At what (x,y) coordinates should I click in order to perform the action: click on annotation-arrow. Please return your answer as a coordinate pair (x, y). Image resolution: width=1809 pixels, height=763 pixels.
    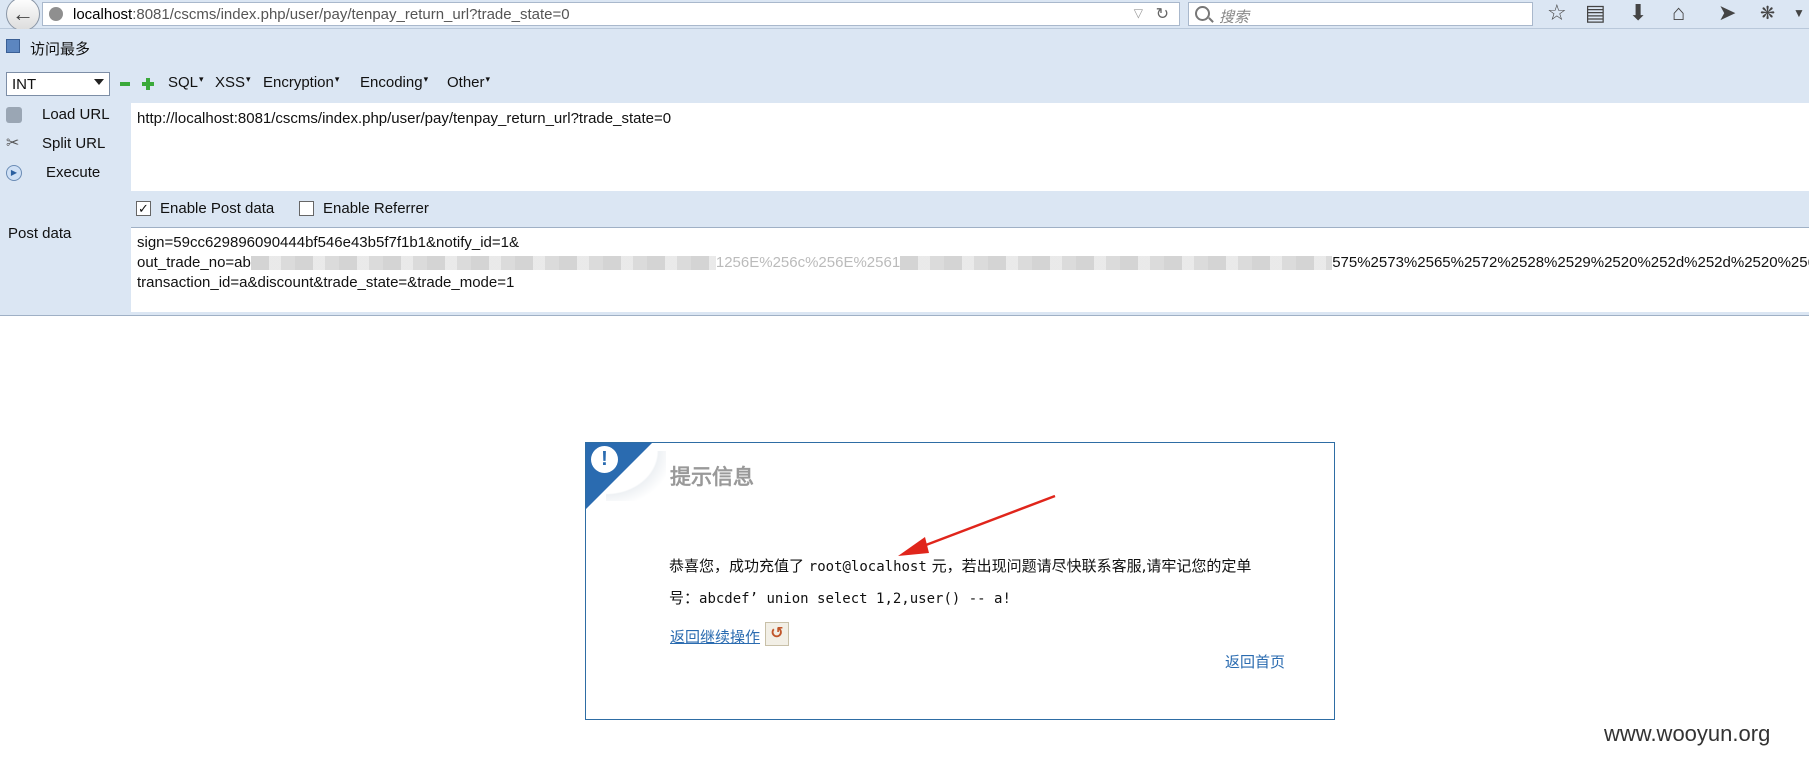
    Looking at the image, I should click on (977, 525).